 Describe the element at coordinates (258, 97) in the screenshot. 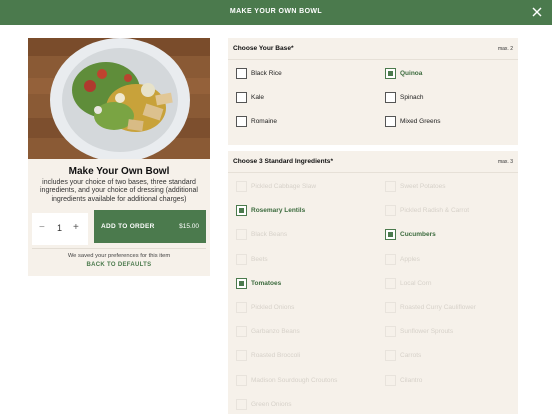

I see `option-label: Kale` at that location.